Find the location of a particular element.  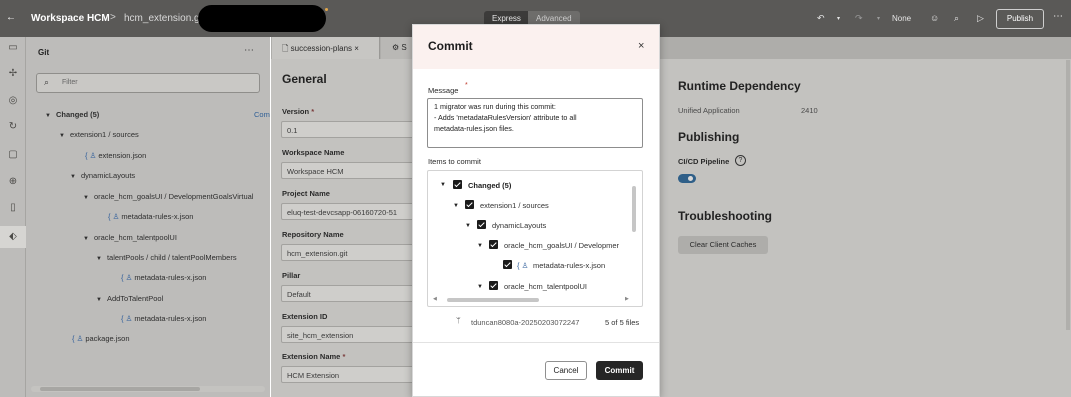

items-to-commit-label: Items to commit is located at coordinates (454, 161).